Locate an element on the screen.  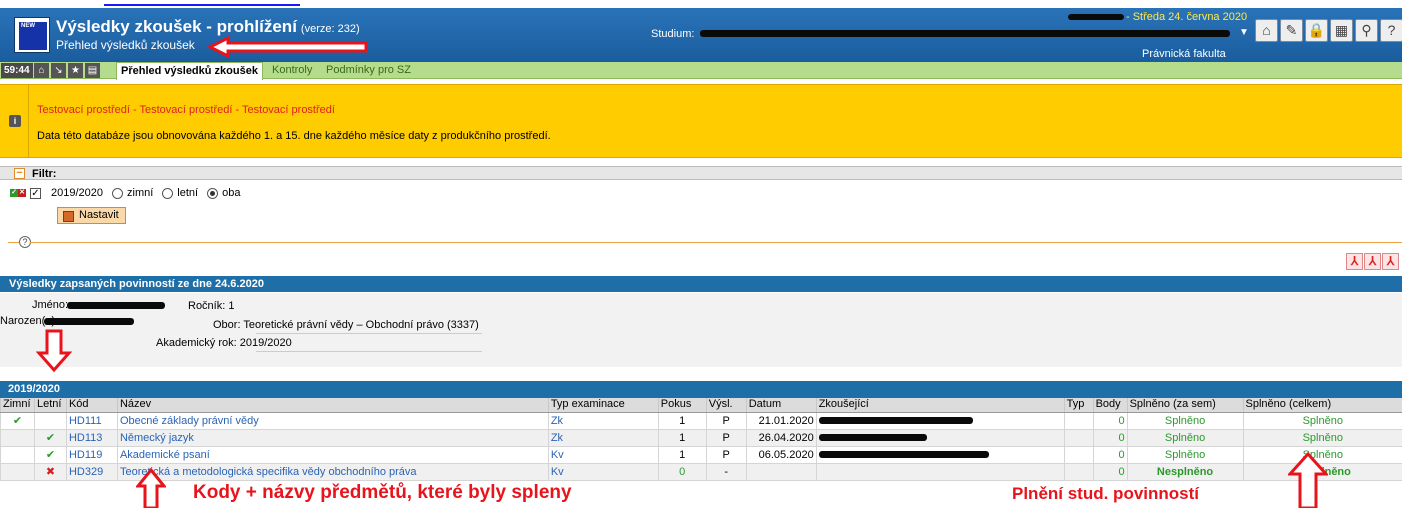
col-typ: Typ is located at coordinates (1078, 405).